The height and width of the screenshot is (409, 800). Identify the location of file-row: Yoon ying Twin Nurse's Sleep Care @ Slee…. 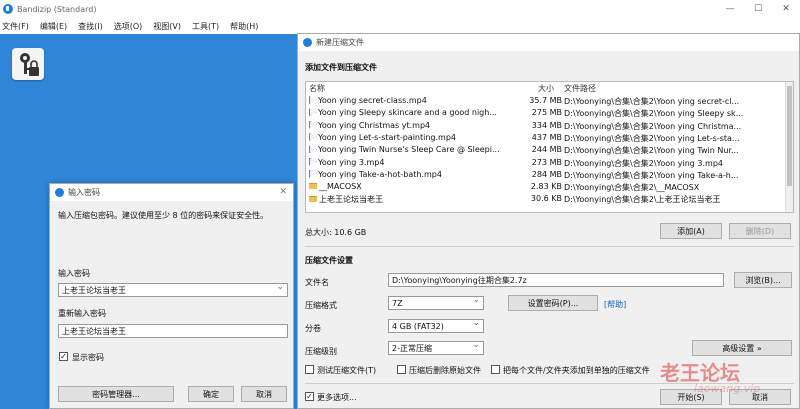
(546, 151).